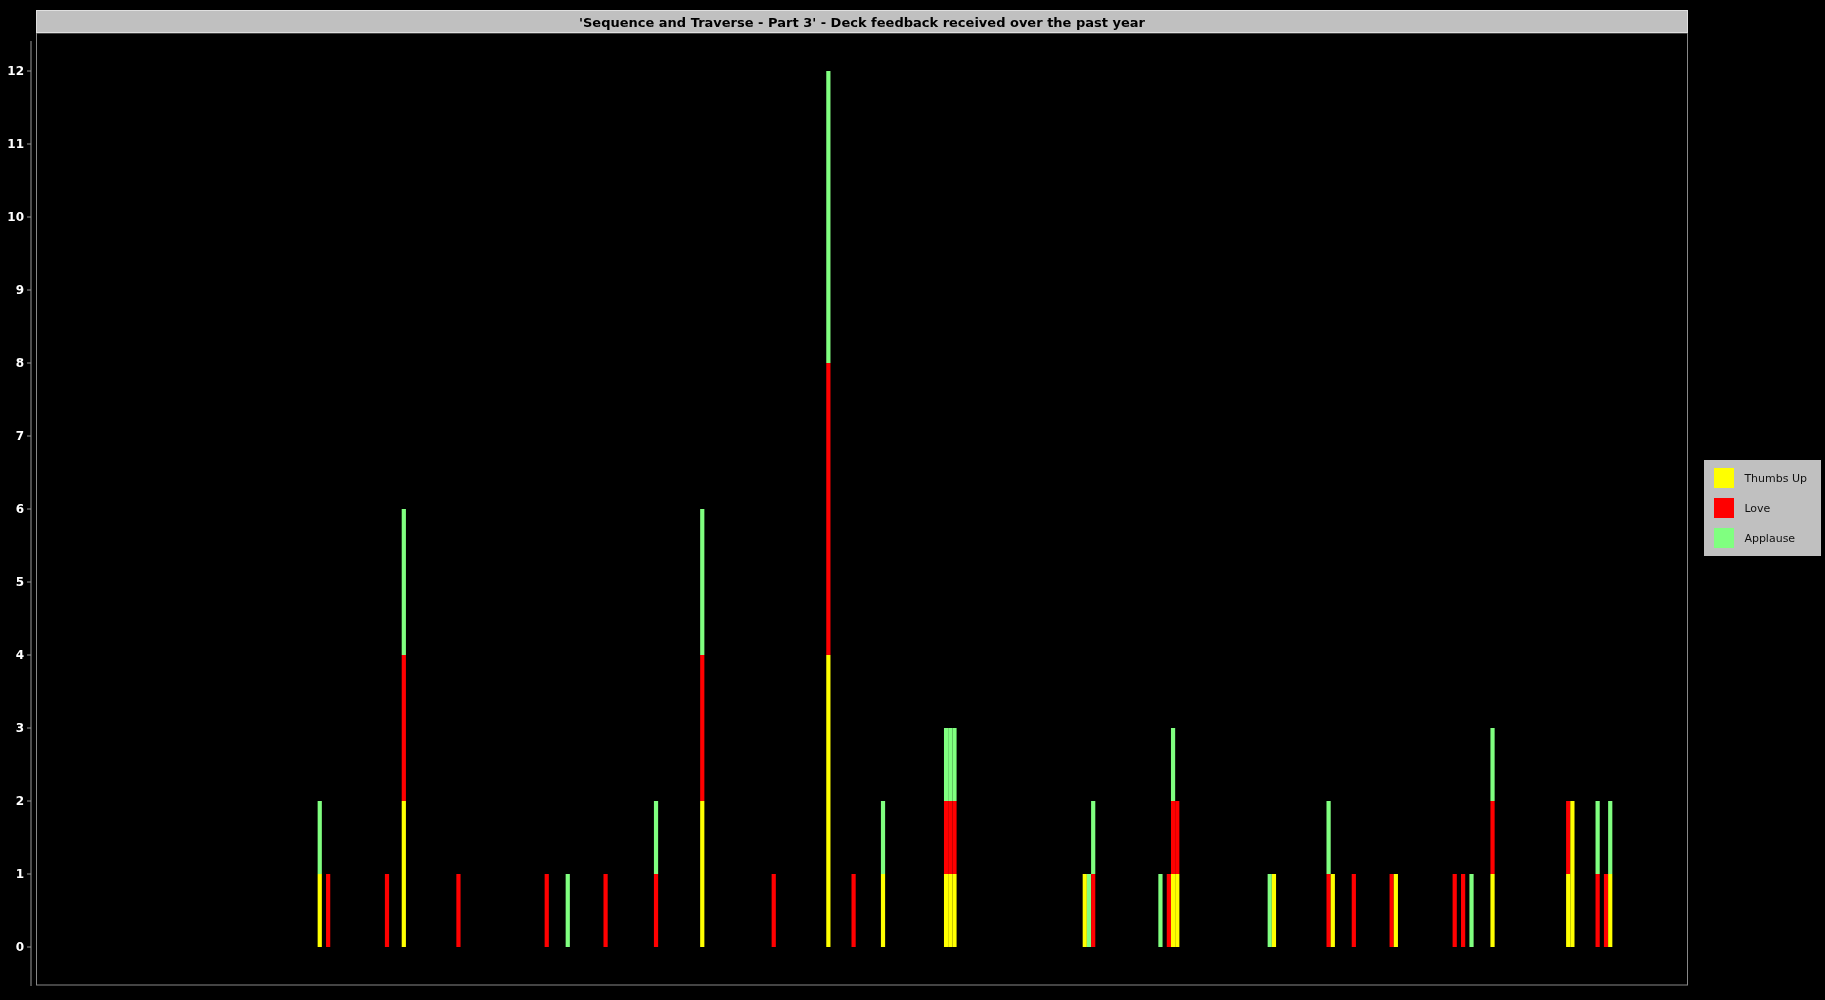  What do you see at coordinates (19, 290) in the screenshot?
I see `axis-label: 9` at bounding box center [19, 290].